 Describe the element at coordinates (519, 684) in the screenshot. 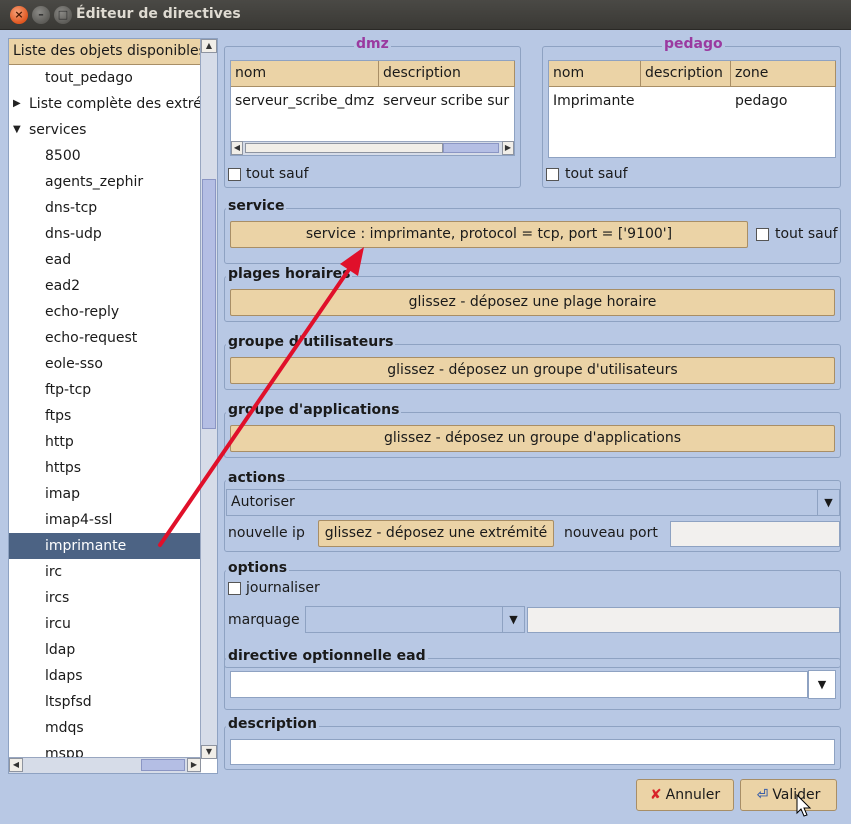

I see `ead-directive-input` at that location.